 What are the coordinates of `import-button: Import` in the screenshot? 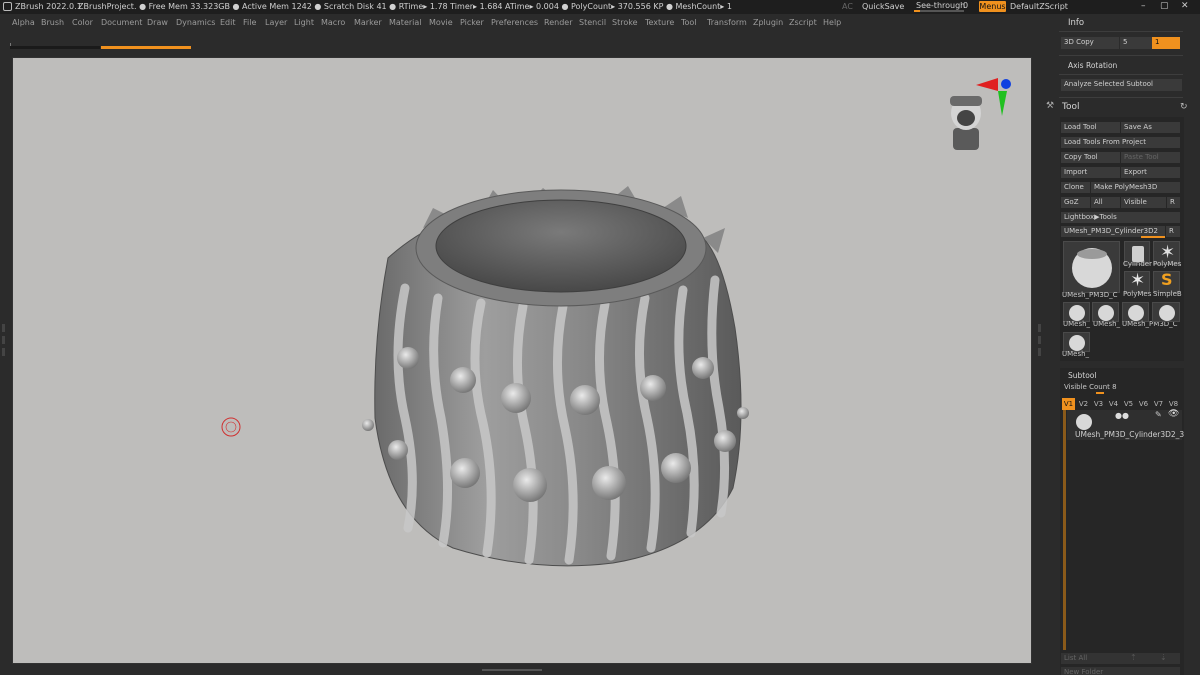 It's located at (1090, 172).